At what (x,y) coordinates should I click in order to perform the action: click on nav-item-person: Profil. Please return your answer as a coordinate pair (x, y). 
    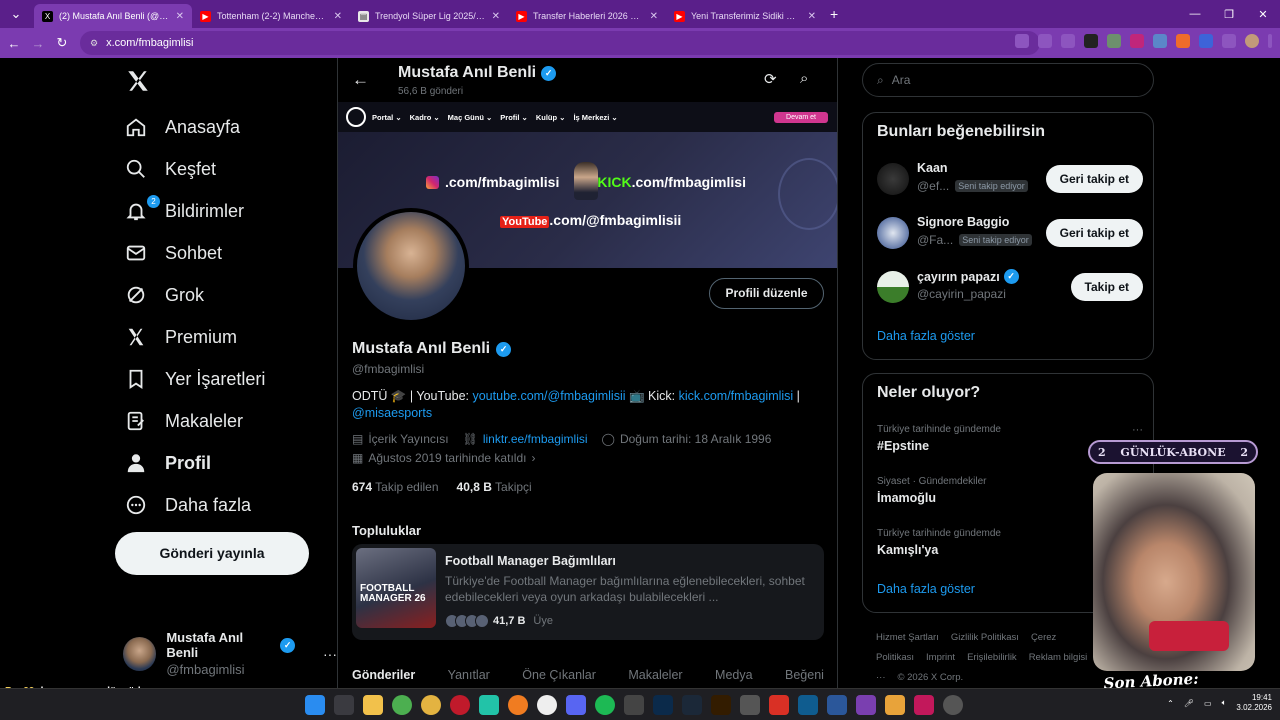
    Looking at the image, I should click on (168, 463).